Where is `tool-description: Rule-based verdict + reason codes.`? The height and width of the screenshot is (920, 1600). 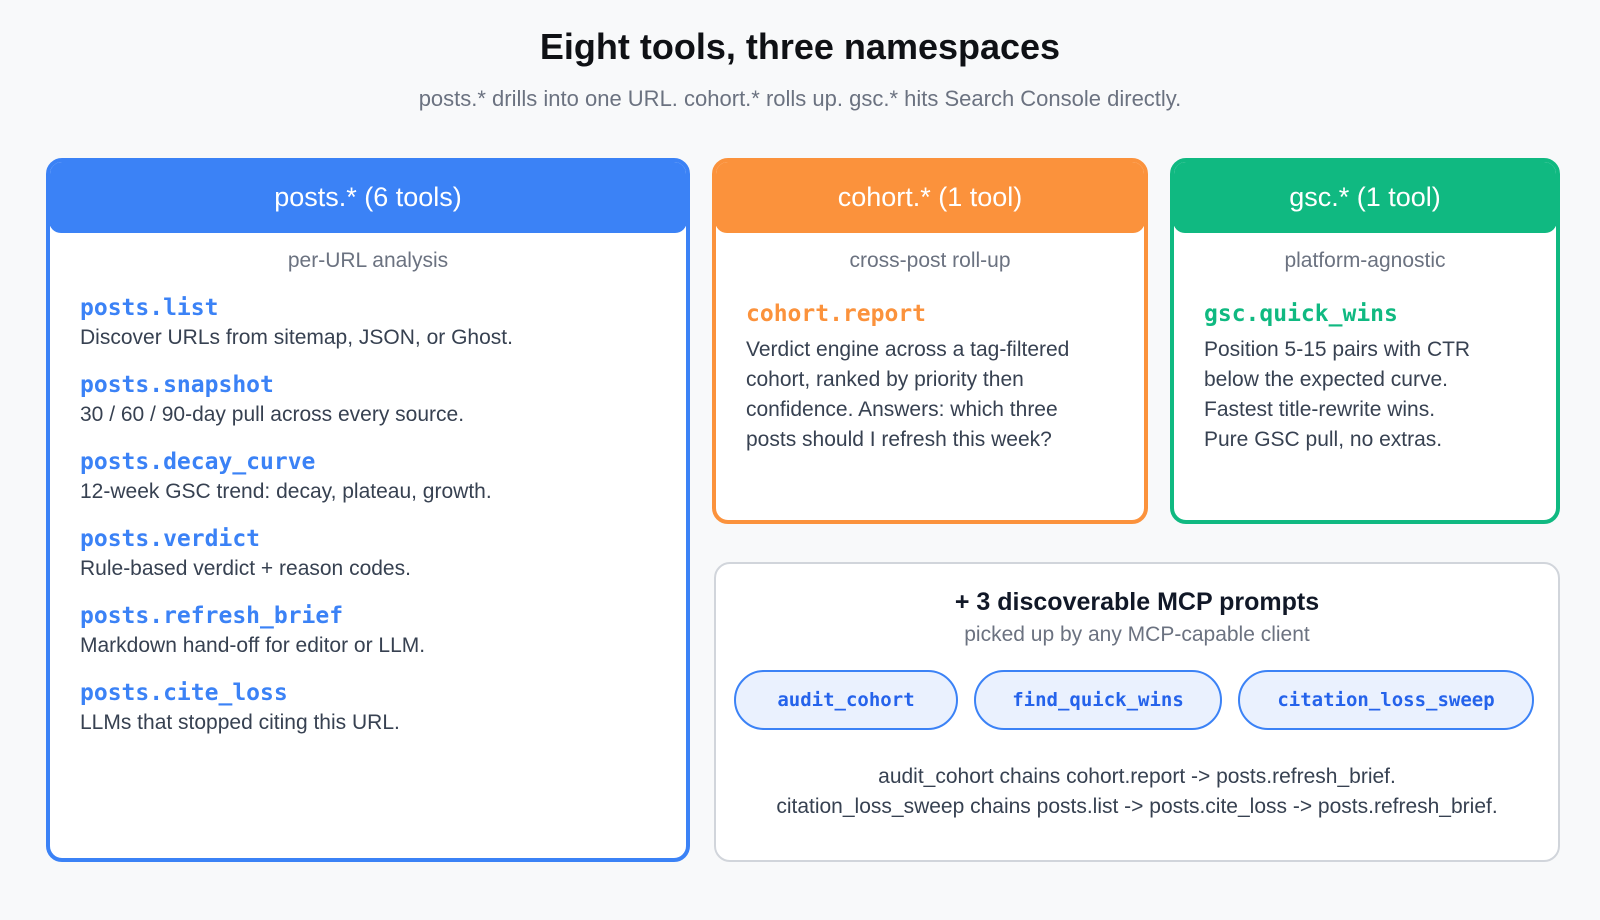 tool-description: Rule-based verdict + reason codes. is located at coordinates (245, 568).